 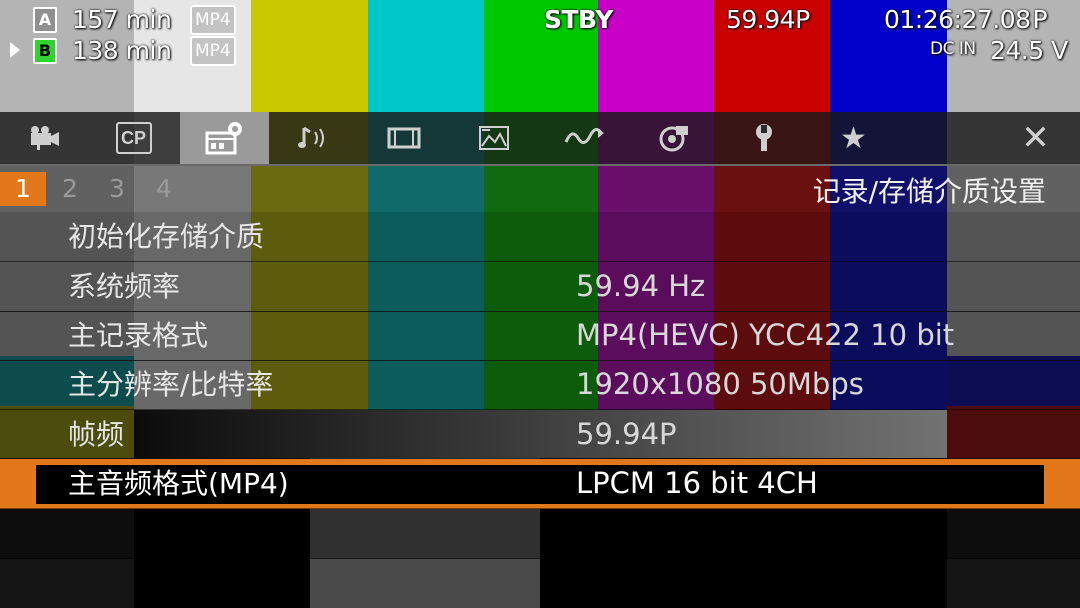 I want to click on tab-my-menu: ★, so click(x=853, y=138).